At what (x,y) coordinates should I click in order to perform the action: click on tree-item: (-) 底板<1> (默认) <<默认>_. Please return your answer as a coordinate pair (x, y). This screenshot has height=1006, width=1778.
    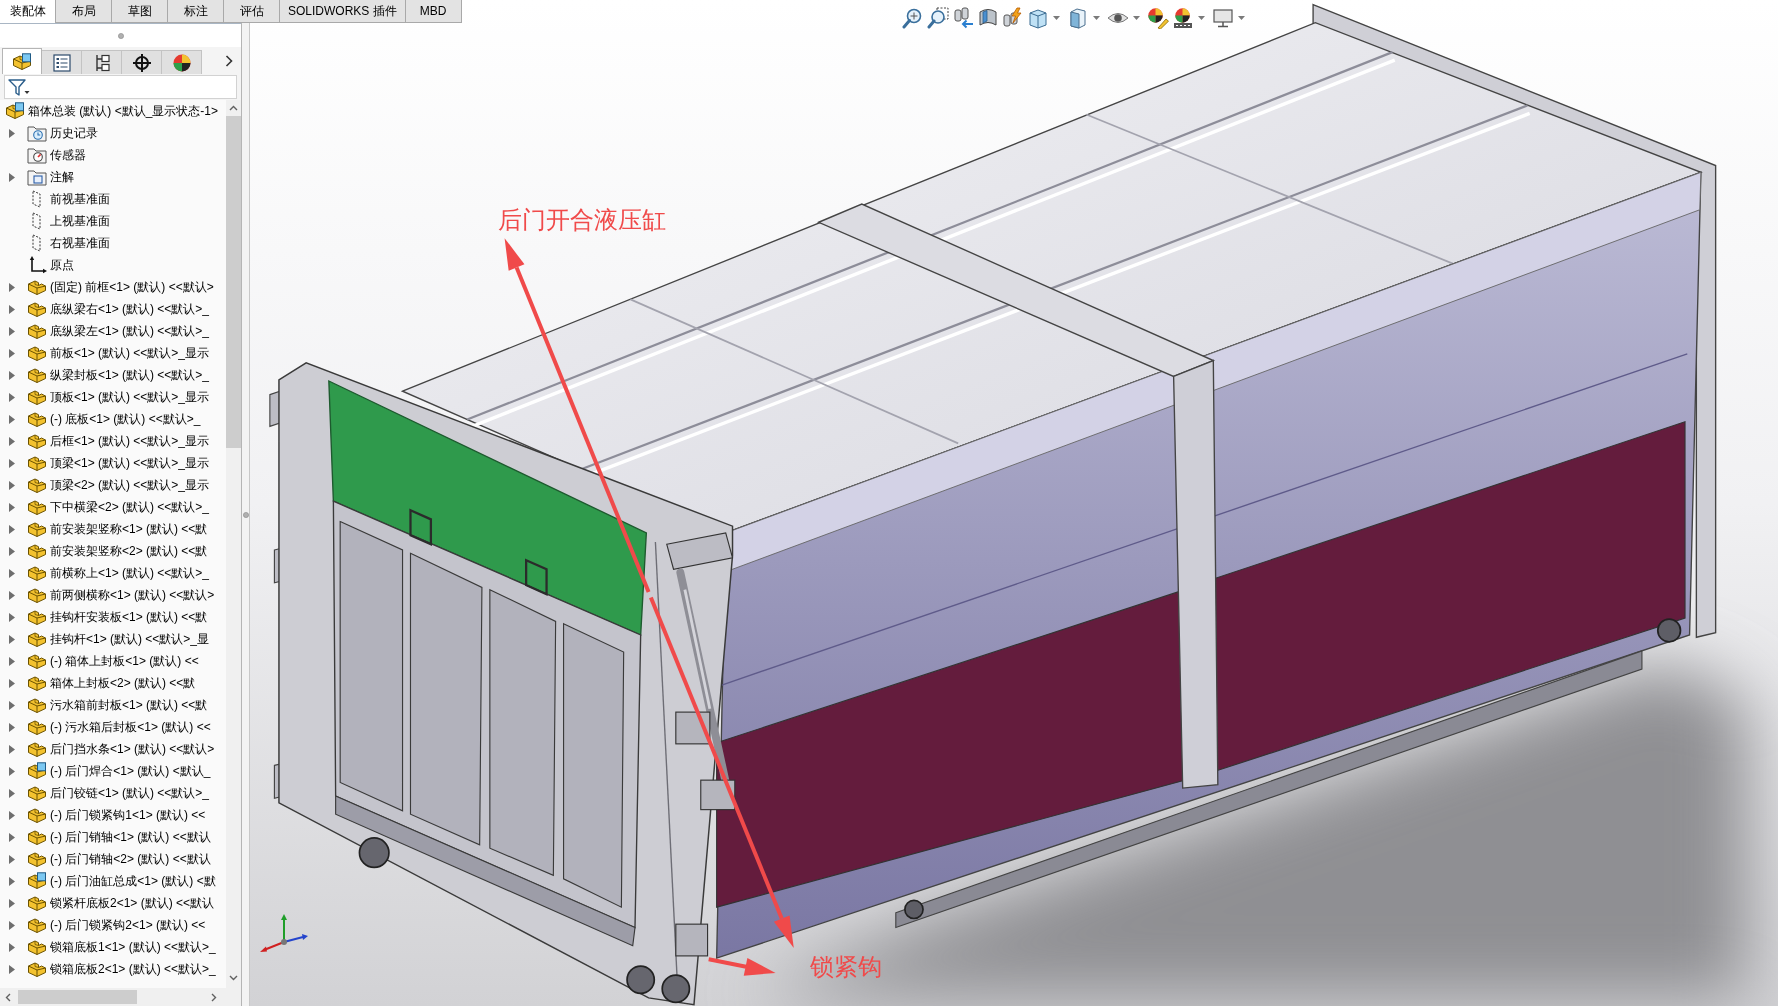
    Looking at the image, I should click on (125, 419).